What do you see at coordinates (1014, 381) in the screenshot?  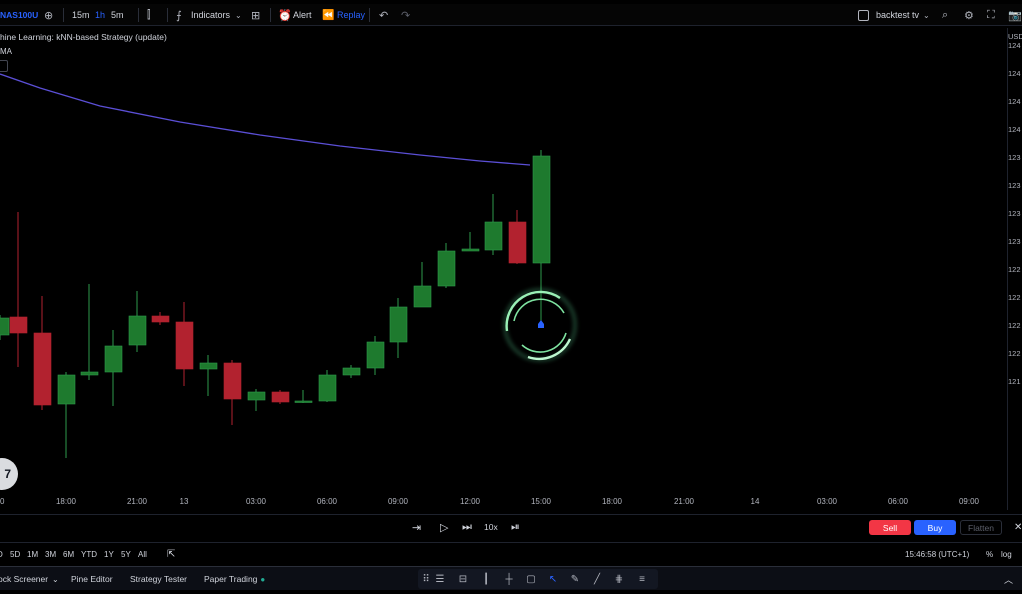 I see `price-axis-label: 121` at bounding box center [1014, 381].